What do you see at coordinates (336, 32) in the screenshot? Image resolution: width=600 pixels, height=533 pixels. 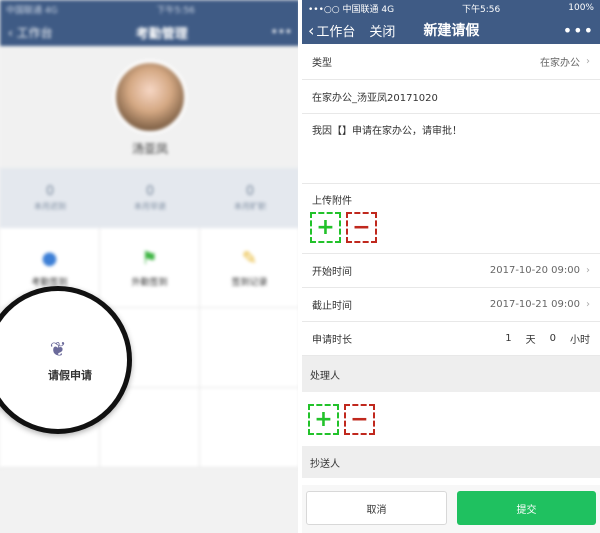 I see `back-label: 工作台` at bounding box center [336, 32].